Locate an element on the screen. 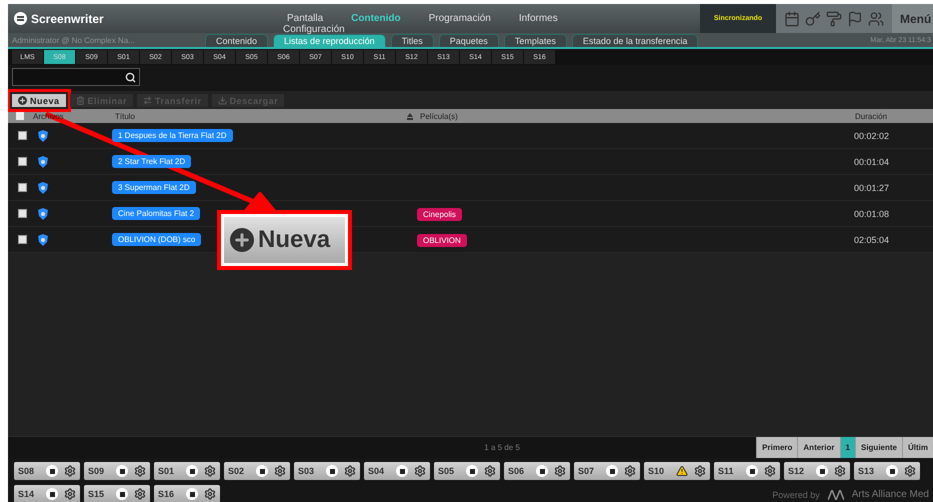 Image resolution: width=933 pixels, height=502 pixels. sub-tab: Titles is located at coordinates (412, 40).